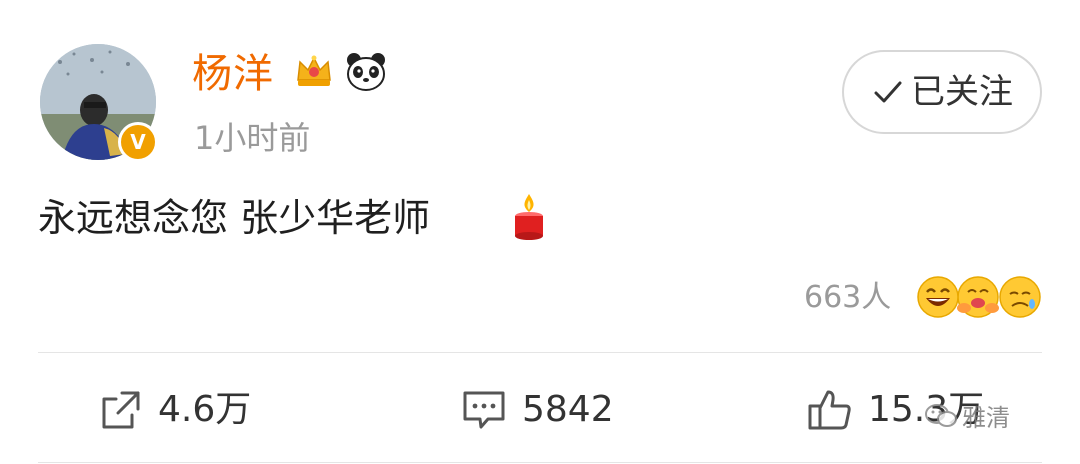  Describe the element at coordinates (484, 410) in the screenshot. I see `comment-icon` at that location.